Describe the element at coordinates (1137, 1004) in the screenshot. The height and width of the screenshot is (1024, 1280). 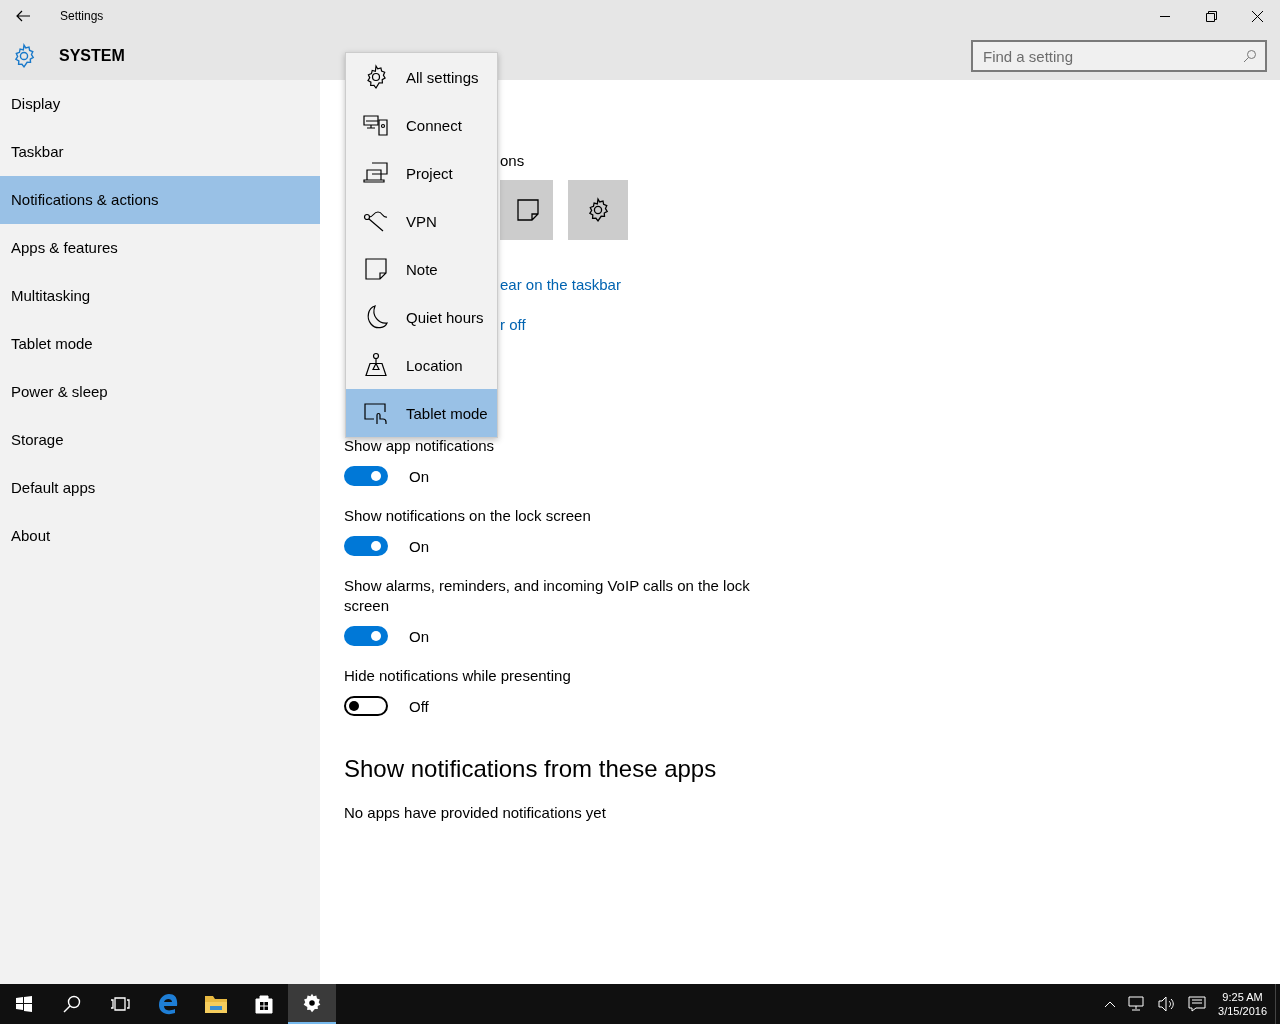
I see `network-icon` at that location.